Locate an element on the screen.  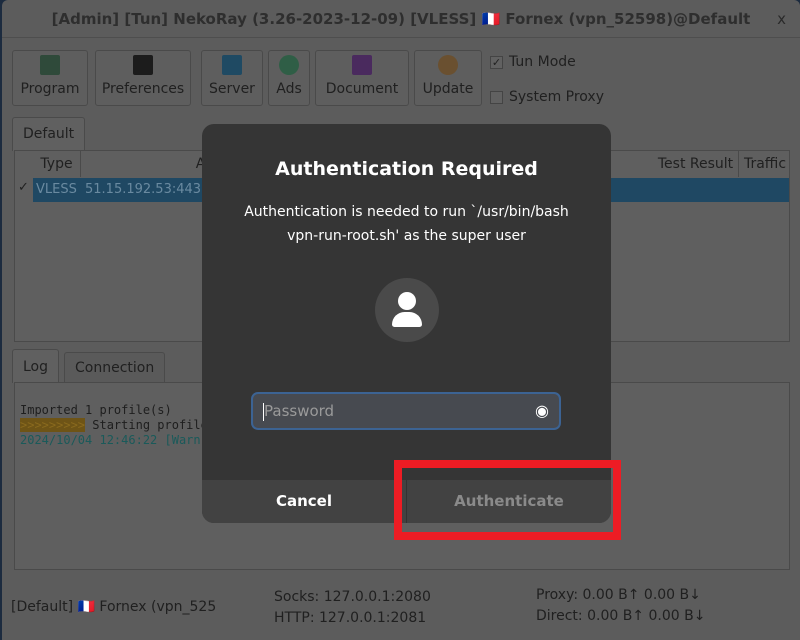
tun-mode-checkbox: ✓ Tun Mode is located at coordinates (533, 62).